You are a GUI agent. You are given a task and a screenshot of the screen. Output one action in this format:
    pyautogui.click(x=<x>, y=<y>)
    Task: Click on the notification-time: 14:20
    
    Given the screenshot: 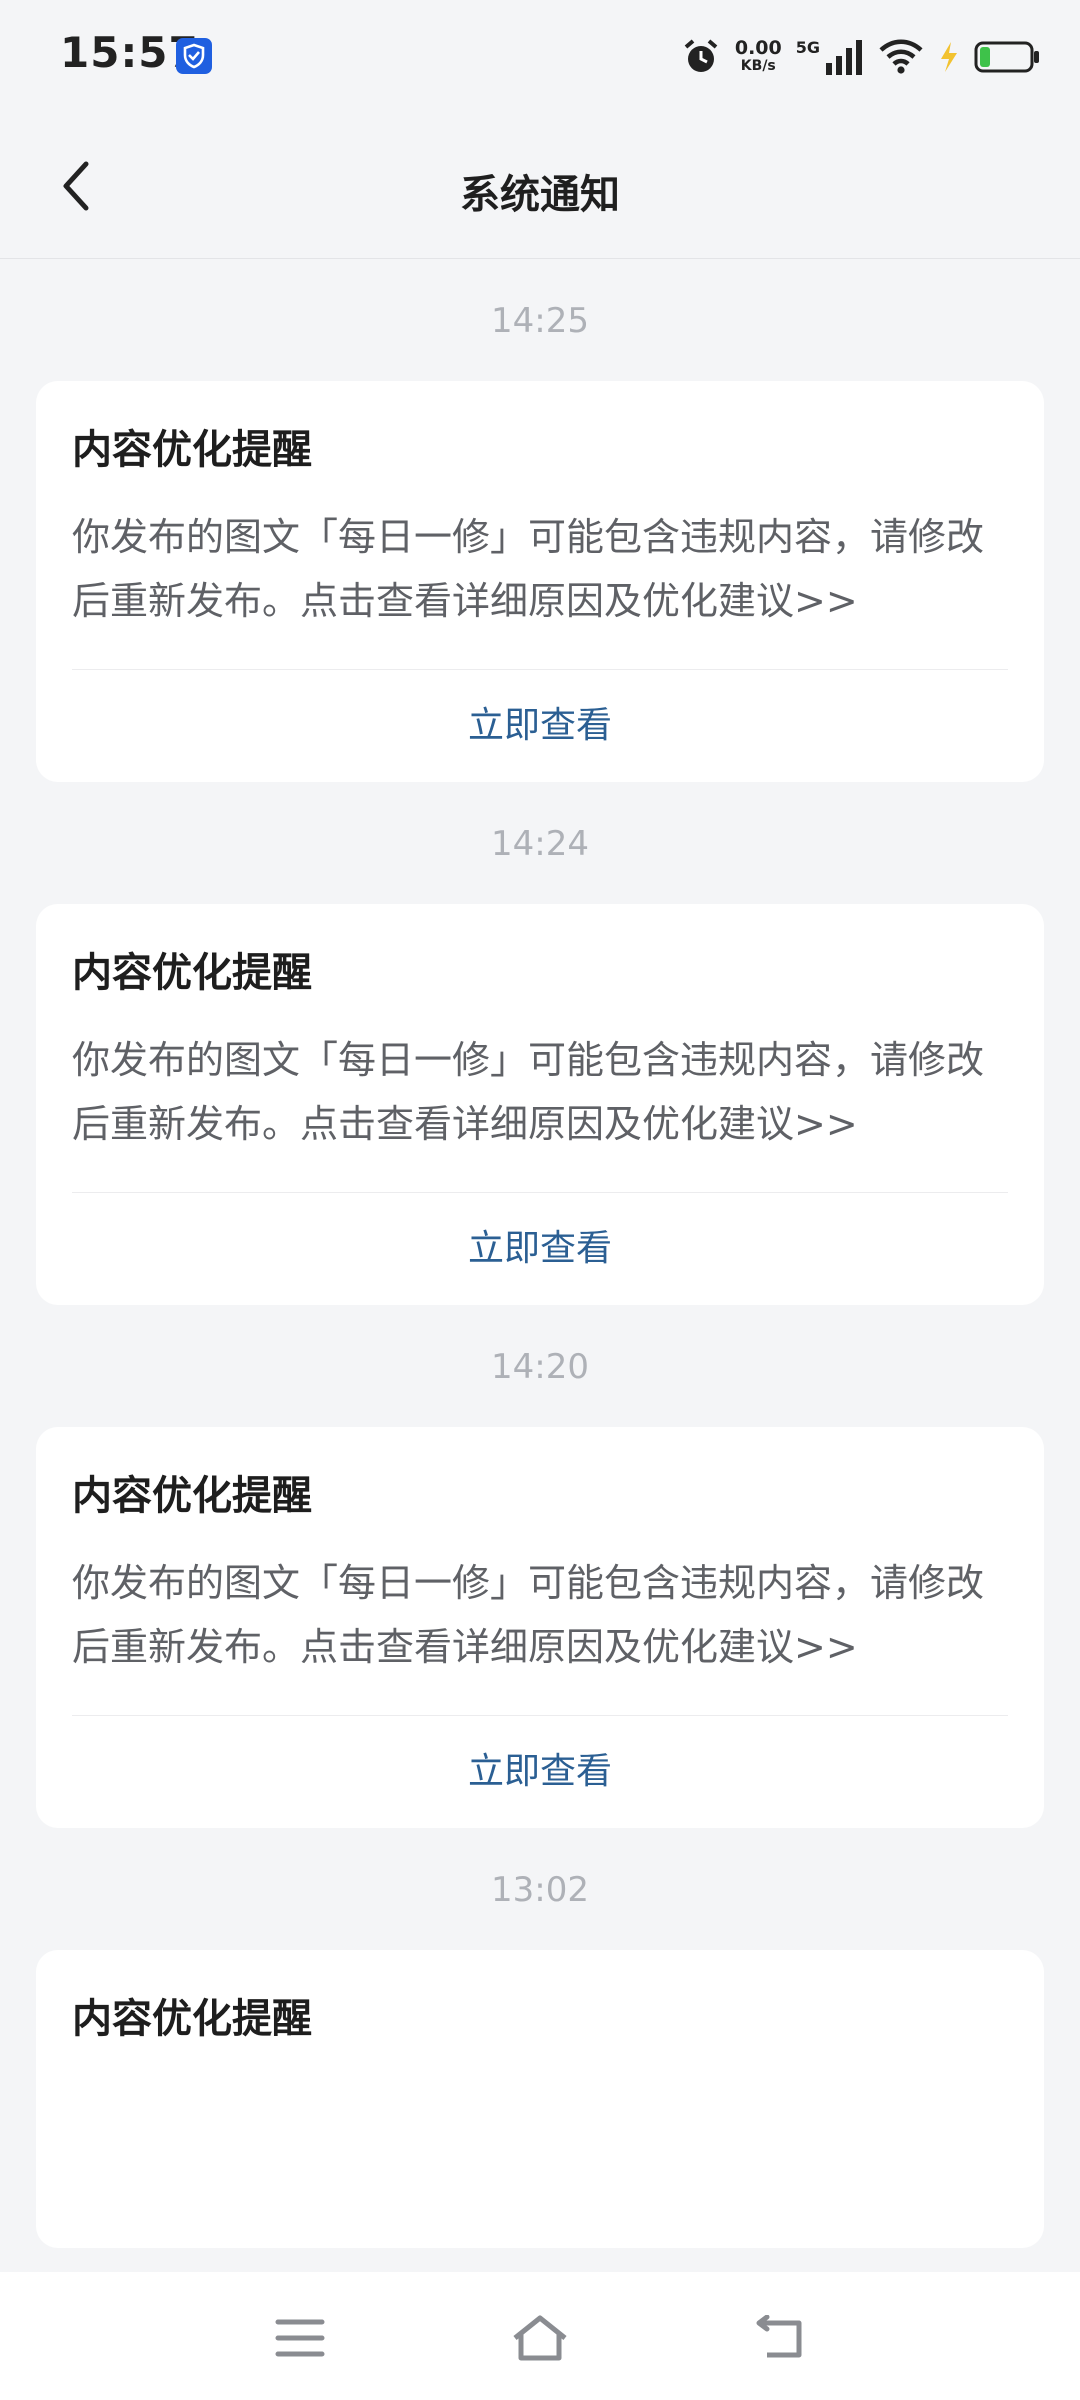 What is the action you would take?
    pyautogui.click(x=540, y=1367)
    